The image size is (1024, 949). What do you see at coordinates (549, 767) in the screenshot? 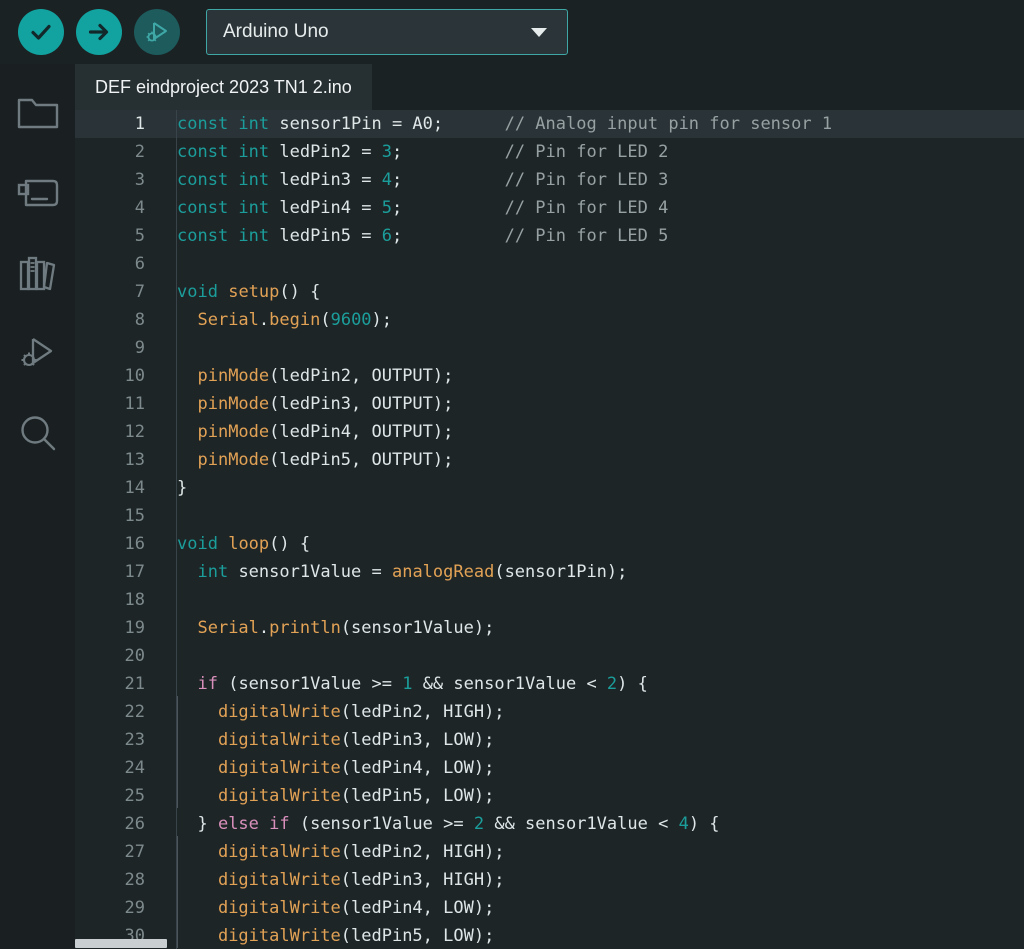
I see `code-line: 24 digitalWrite(ledPin4, LOW);` at bounding box center [549, 767].